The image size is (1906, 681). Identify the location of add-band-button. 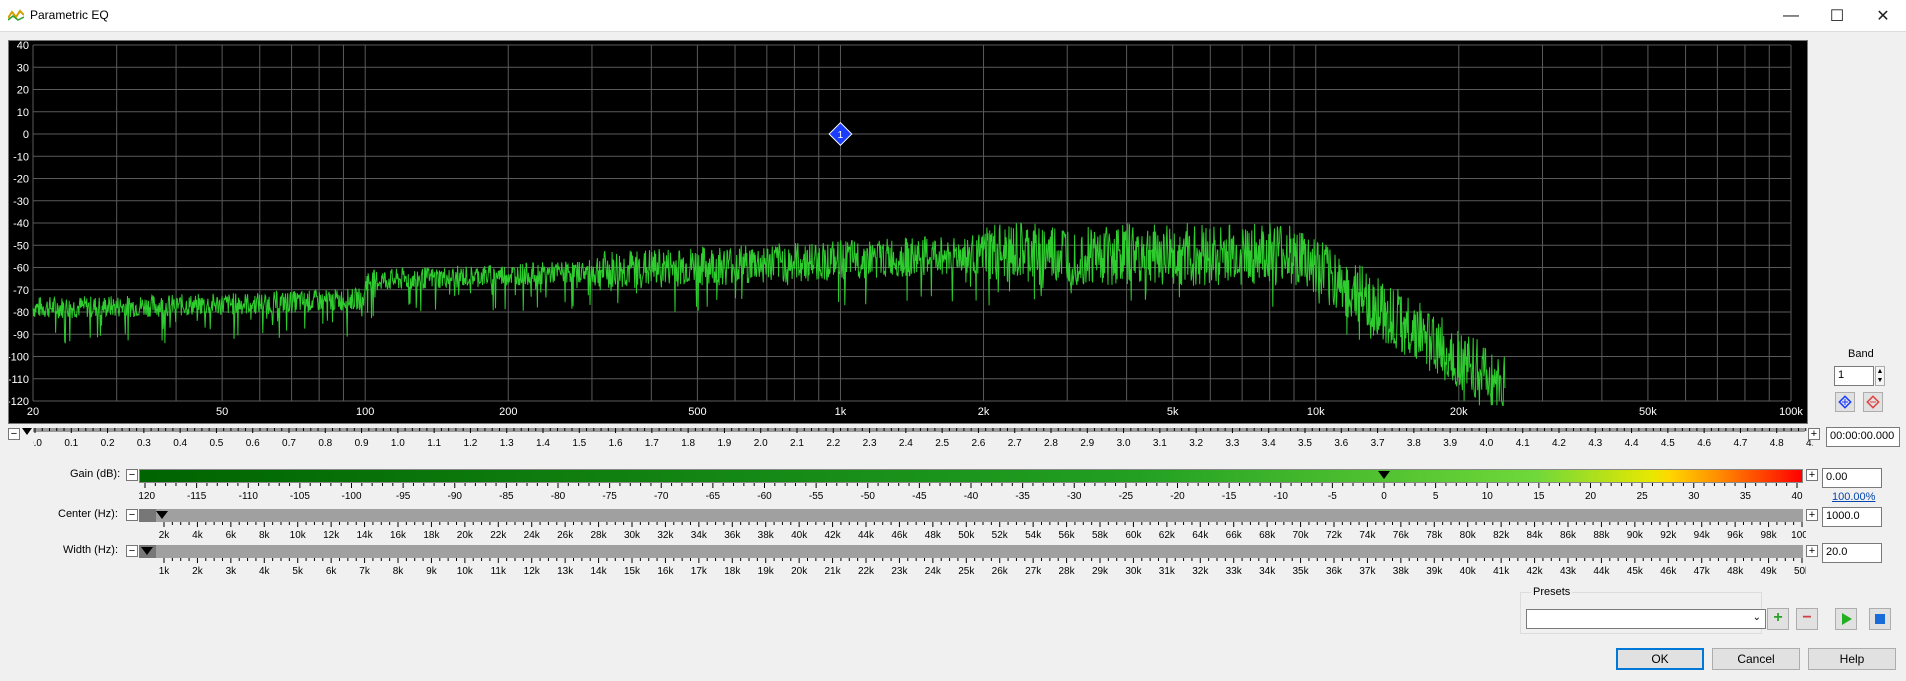
(1845, 402).